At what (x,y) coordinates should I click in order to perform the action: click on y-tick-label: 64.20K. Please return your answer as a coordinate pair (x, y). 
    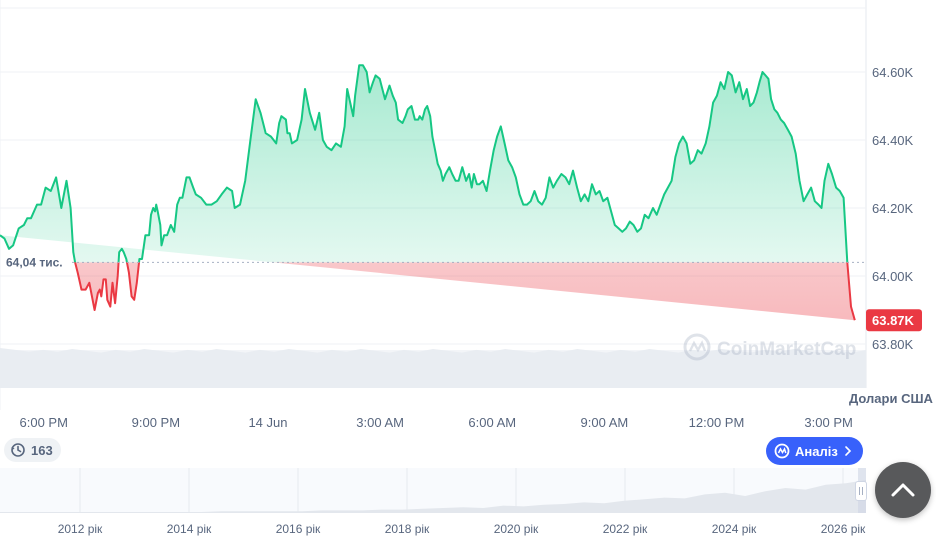
    Looking at the image, I should click on (893, 208).